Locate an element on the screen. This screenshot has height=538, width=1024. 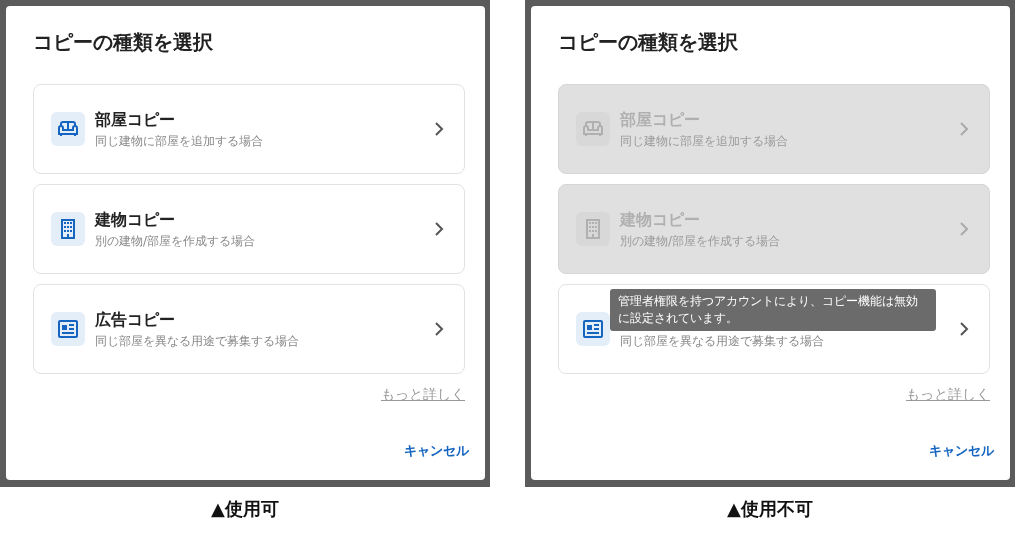
option-card: 部屋コピー 同じ建物に部屋を追加する場合 is located at coordinates (249, 129).